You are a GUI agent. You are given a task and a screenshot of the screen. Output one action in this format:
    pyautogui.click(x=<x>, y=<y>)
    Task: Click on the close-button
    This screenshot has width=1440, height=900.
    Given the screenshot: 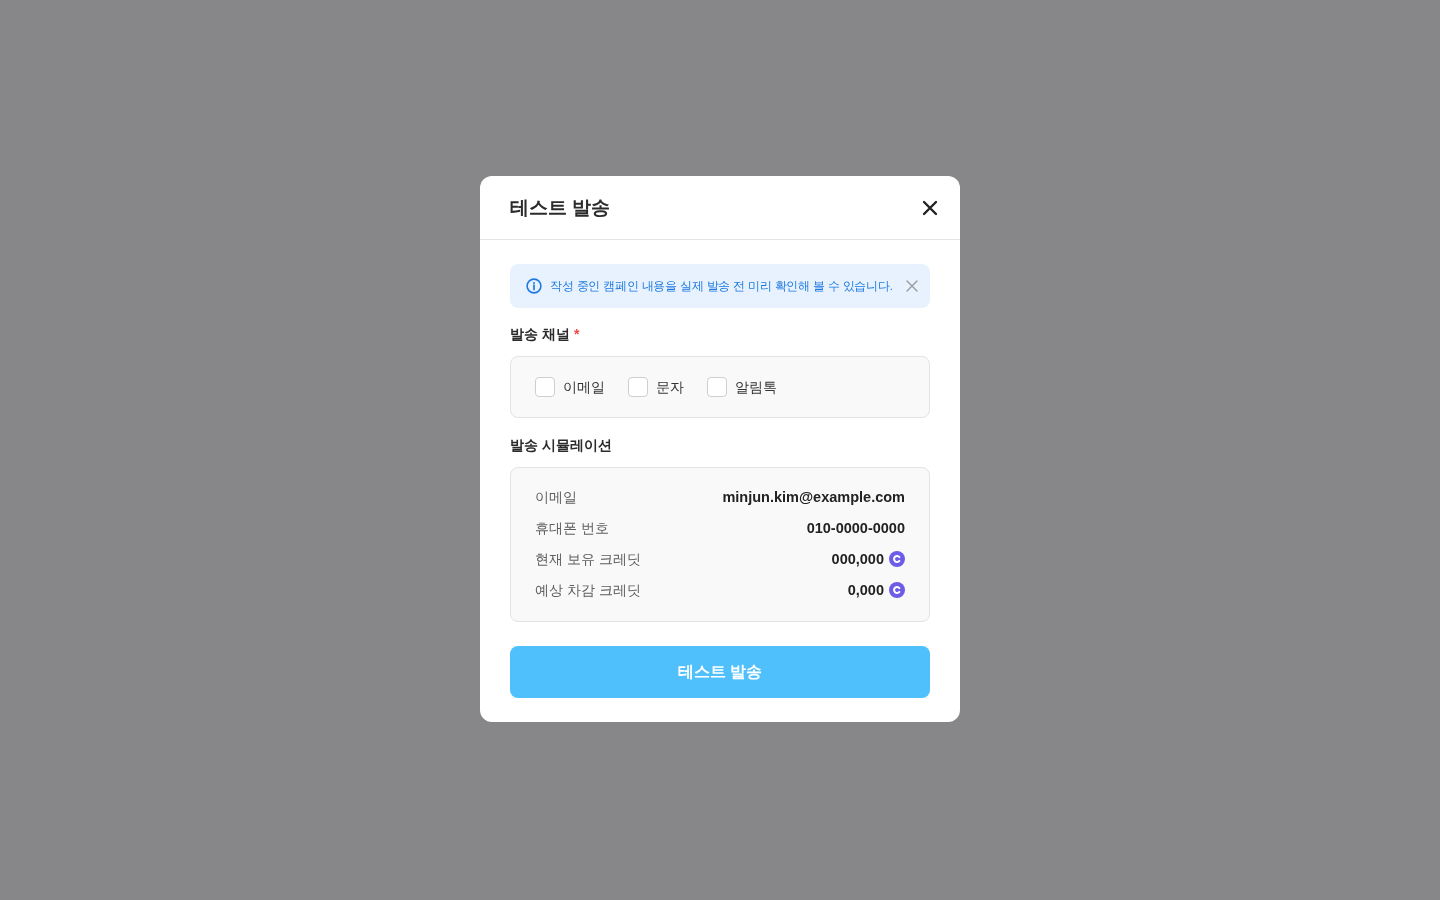 What is the action you would take?
    pyautogui.click(x=930, y=207)
    